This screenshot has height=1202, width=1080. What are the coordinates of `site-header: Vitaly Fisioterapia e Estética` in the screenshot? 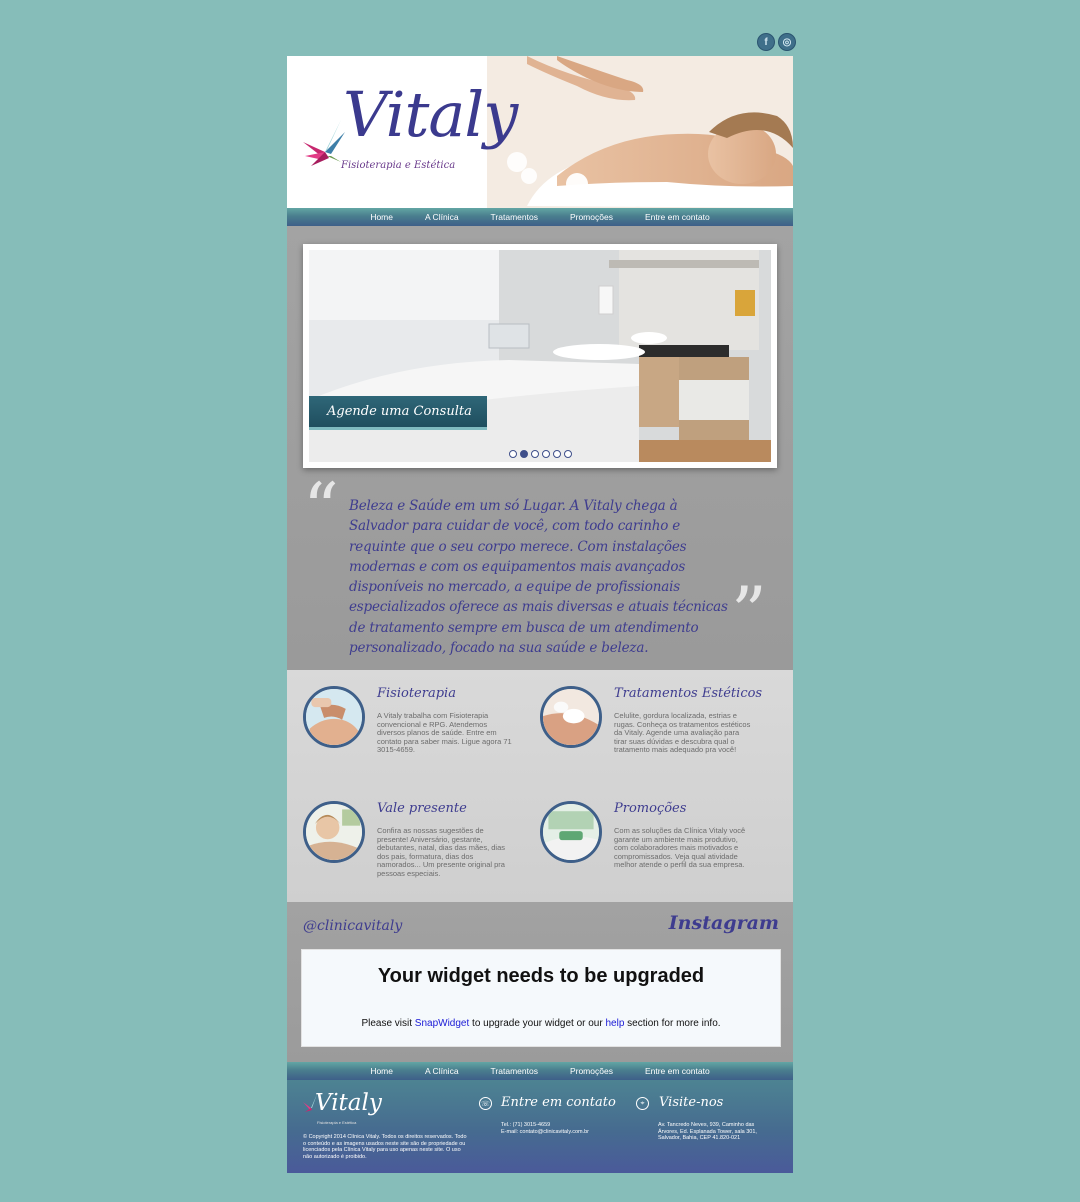 It's located at (540, 132).